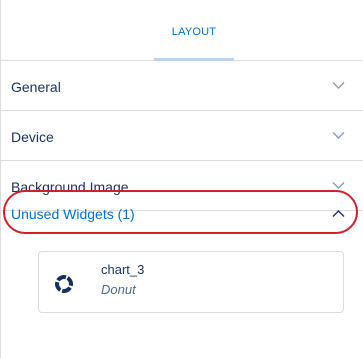 The image size is (363, 358). Describe the element at coordinates (32, 137) in the screenshot. I see `section-device-label: Device` at that location.